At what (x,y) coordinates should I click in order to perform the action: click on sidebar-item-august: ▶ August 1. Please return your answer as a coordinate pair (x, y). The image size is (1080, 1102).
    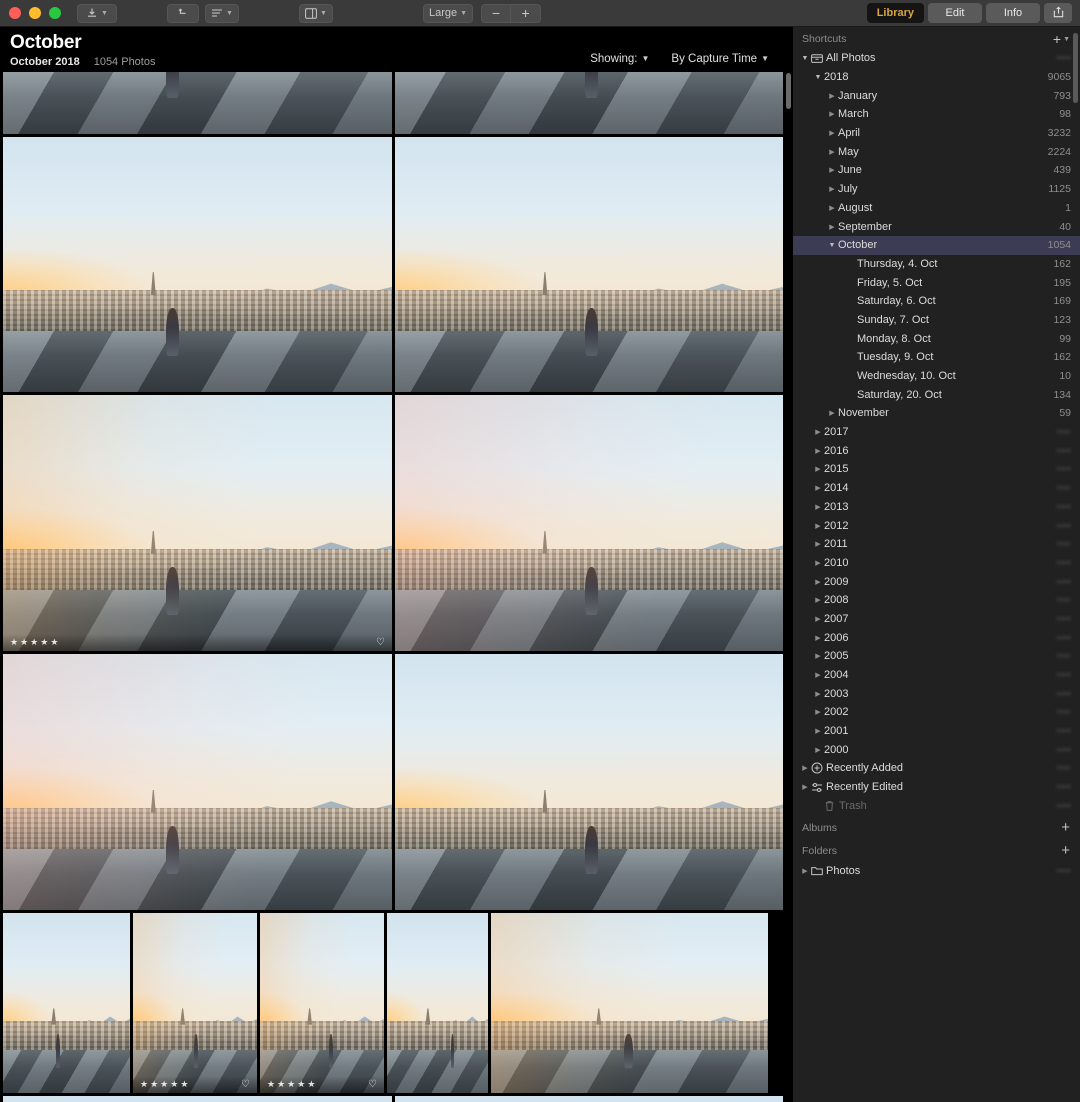
    Looking at the image, I should click on (936, 208).